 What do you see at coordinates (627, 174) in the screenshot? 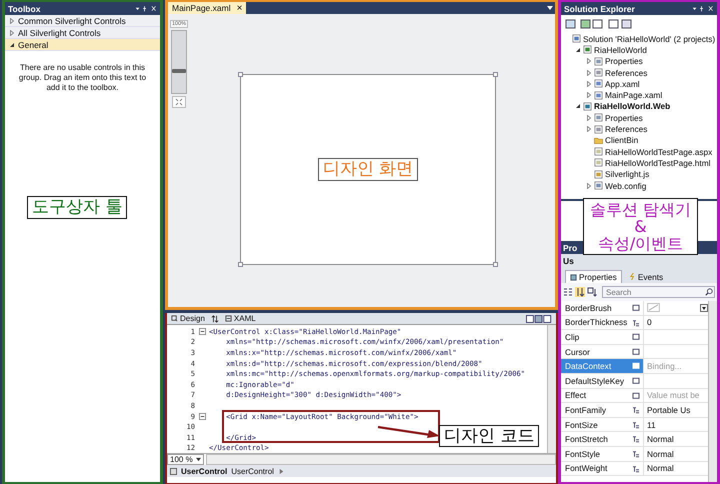
I see `tree-item: Silverlight.js` at bounding box center [627, 174].